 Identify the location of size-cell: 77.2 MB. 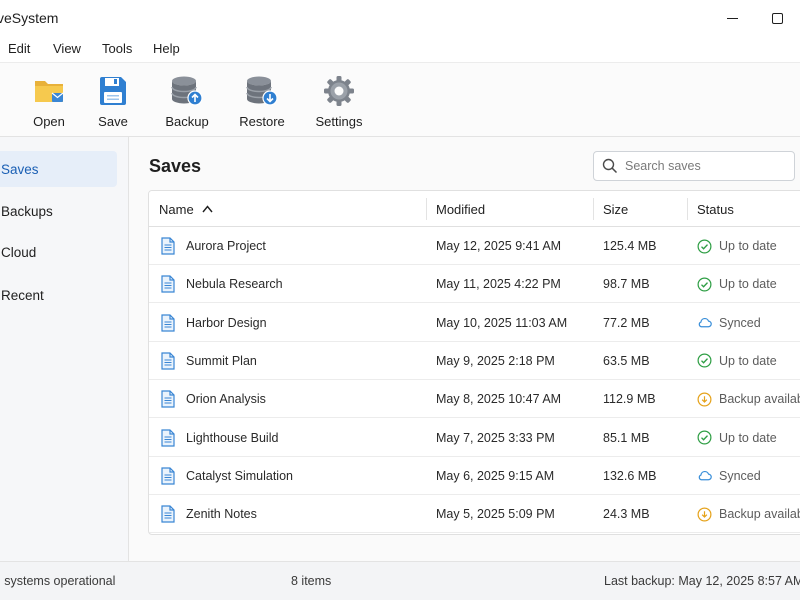
(626, 322).